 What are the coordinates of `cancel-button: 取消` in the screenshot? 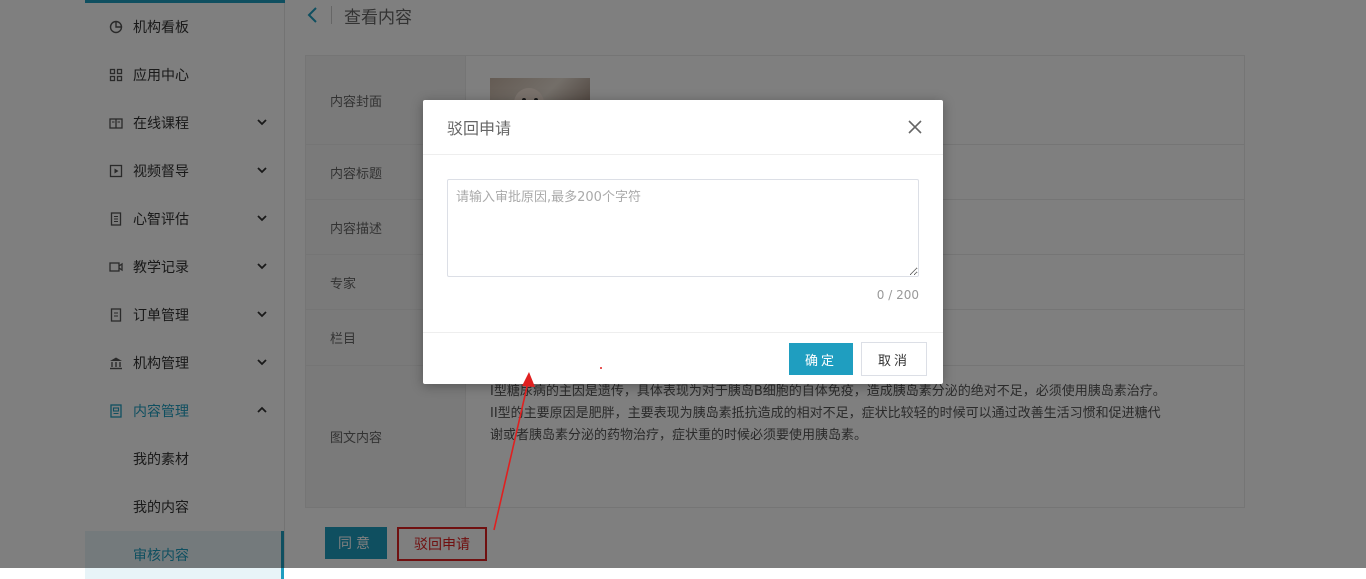 It's located at (894, 359).